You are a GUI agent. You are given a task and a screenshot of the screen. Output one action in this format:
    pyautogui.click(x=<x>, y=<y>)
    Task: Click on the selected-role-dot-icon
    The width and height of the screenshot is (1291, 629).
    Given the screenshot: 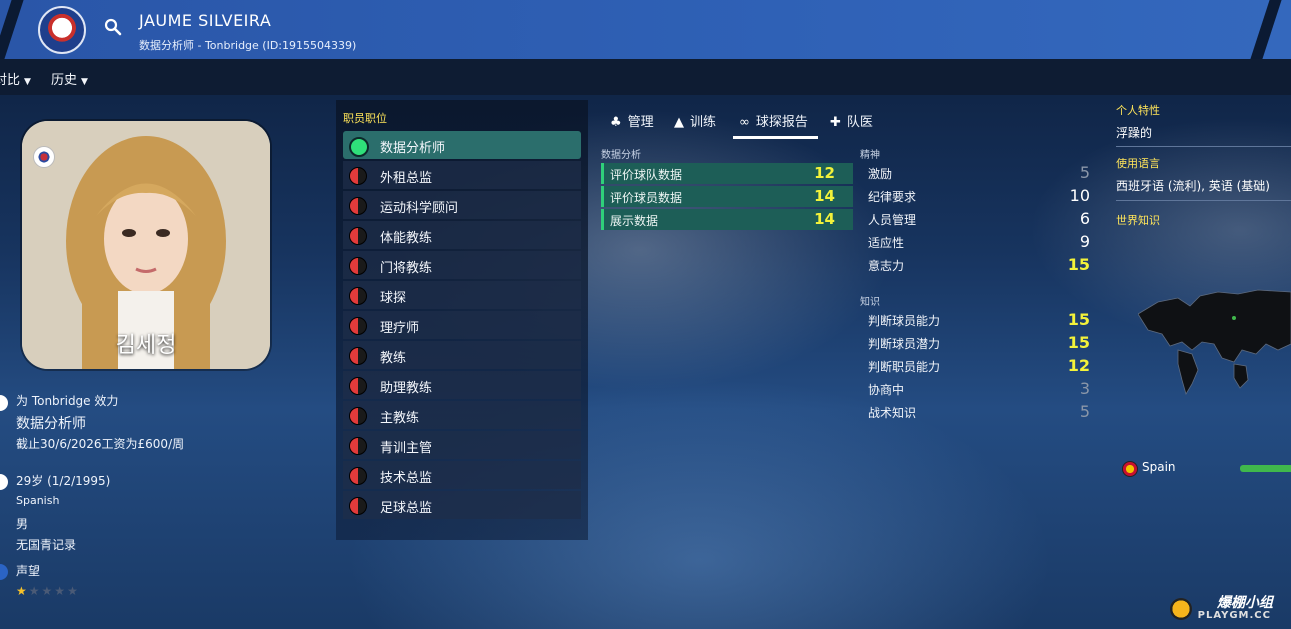 What is the action you would take?
    pyautogui.click(x=359, y=147)
    